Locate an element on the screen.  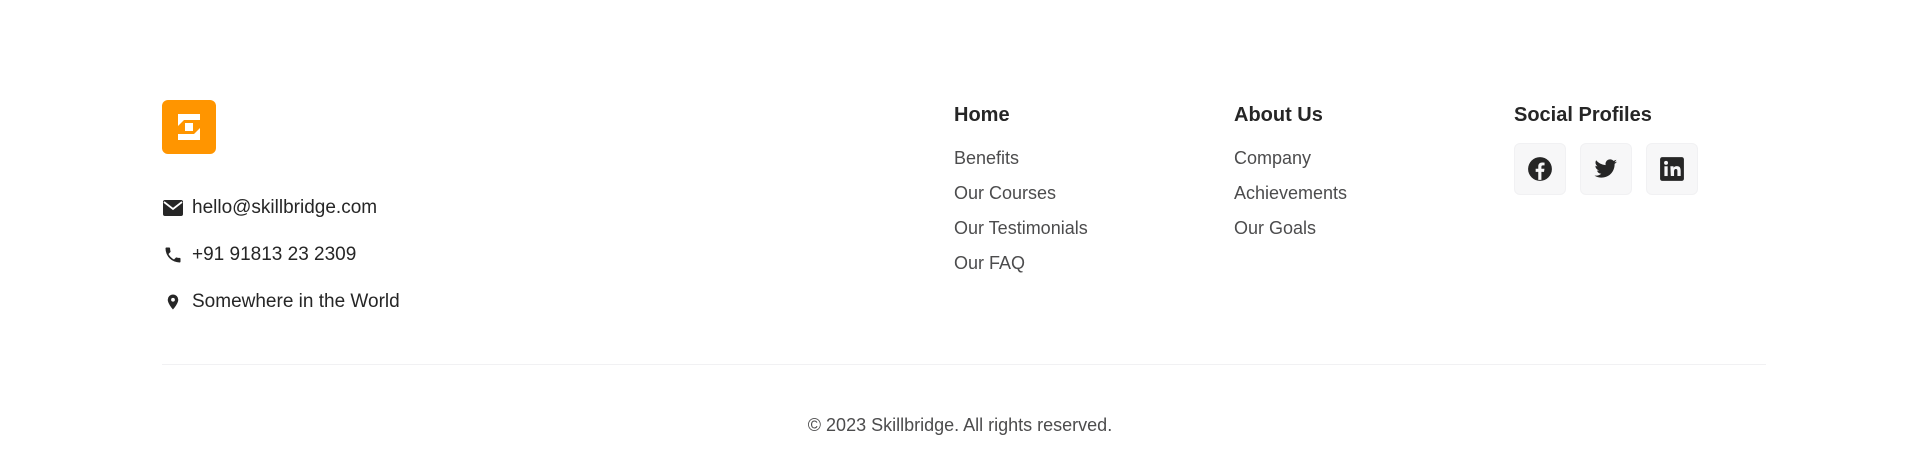
twitter-button is located at coordinates (1606, 169).